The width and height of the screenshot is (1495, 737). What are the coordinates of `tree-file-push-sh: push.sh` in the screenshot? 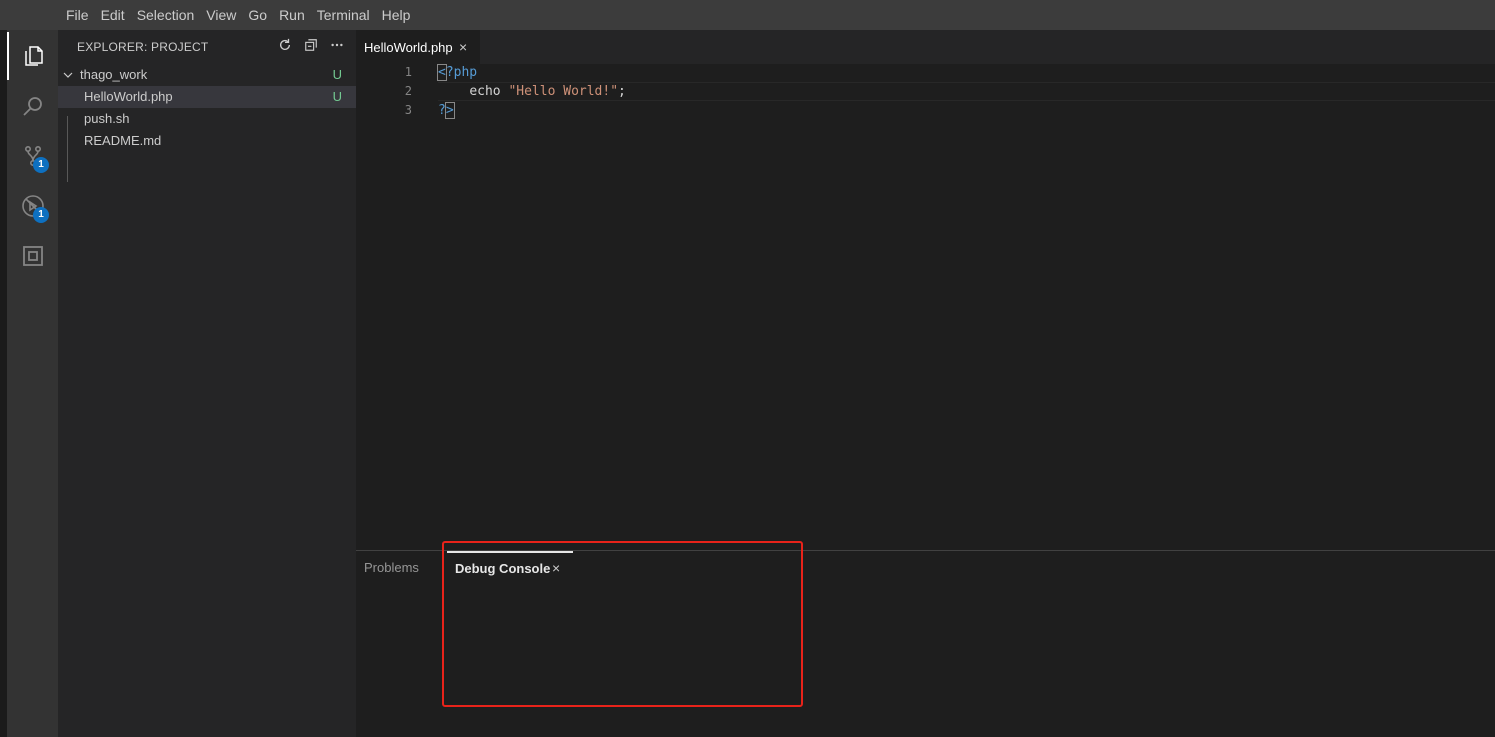 It's located at (207, 119).